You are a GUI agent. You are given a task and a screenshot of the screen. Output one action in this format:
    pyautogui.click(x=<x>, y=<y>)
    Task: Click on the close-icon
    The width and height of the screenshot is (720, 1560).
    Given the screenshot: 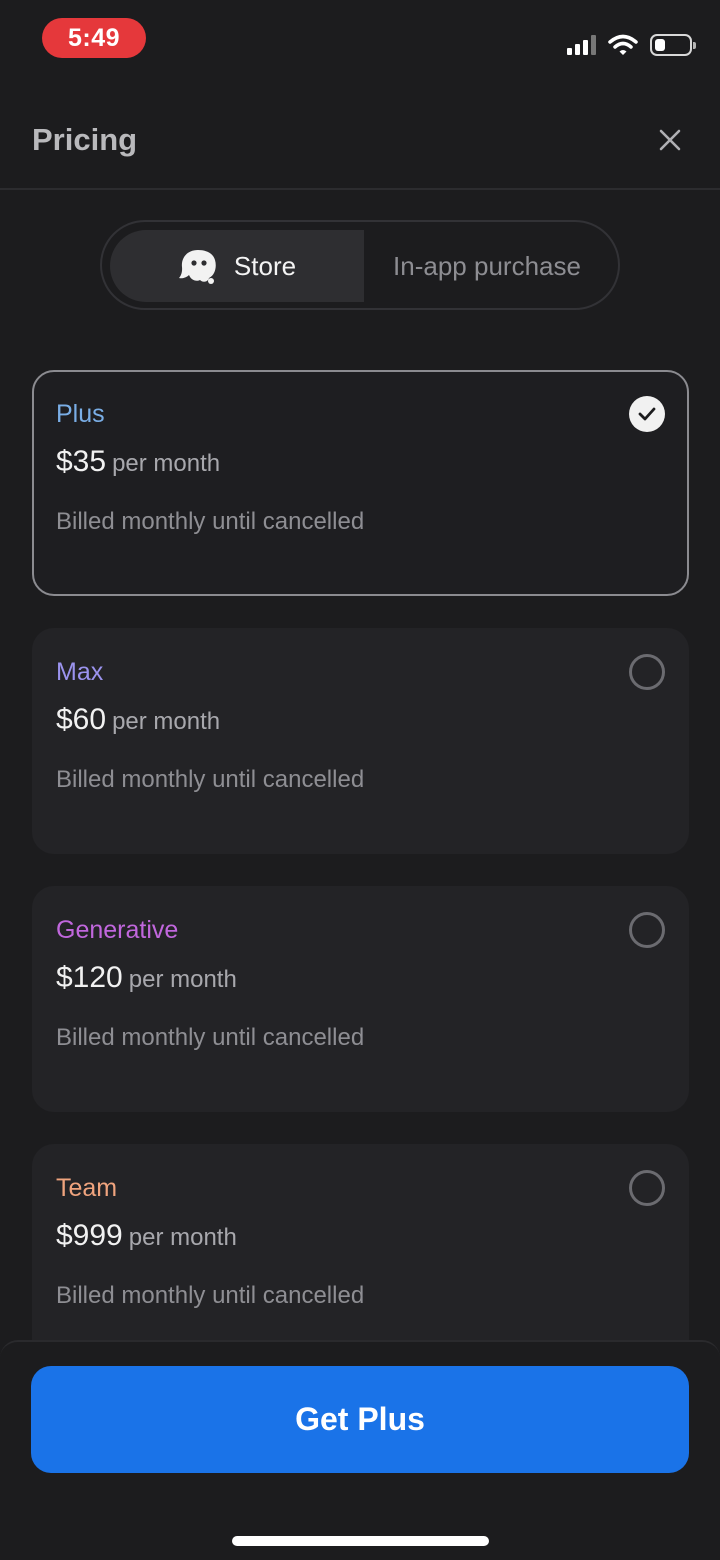 What is the action you would take?
    pyautogui.click(x=670, y=140)
    